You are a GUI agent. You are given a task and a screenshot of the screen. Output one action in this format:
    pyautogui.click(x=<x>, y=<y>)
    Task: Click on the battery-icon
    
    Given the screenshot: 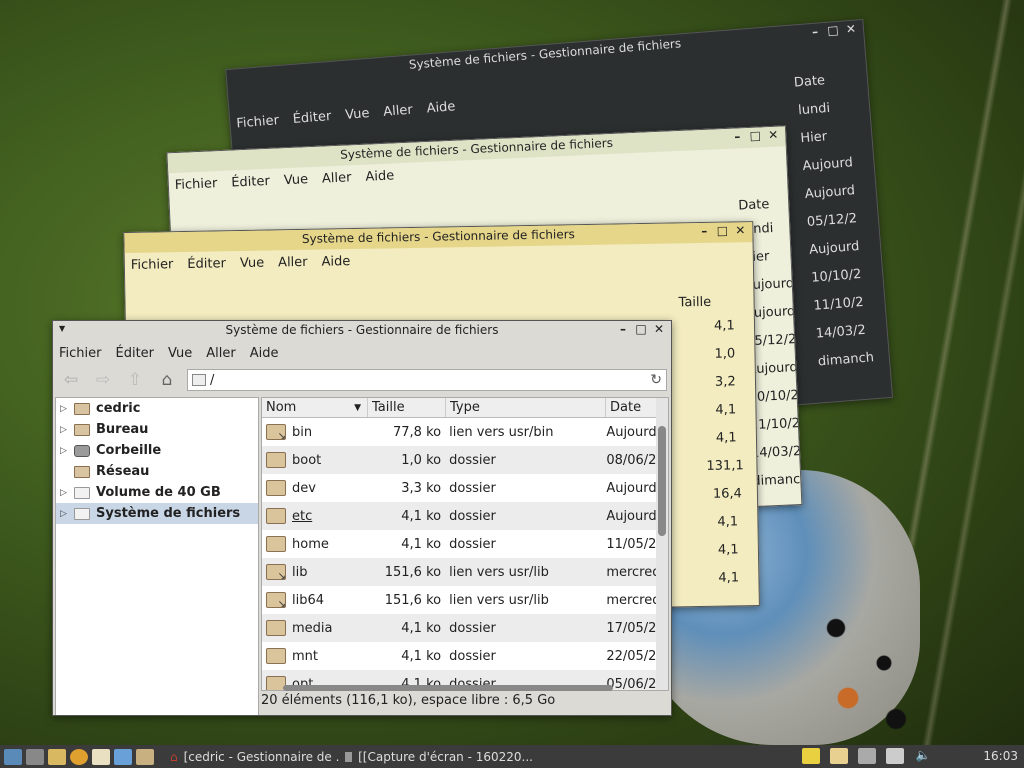 What is the action you would take?
    pyautogui.click(x=895, y=756)
    